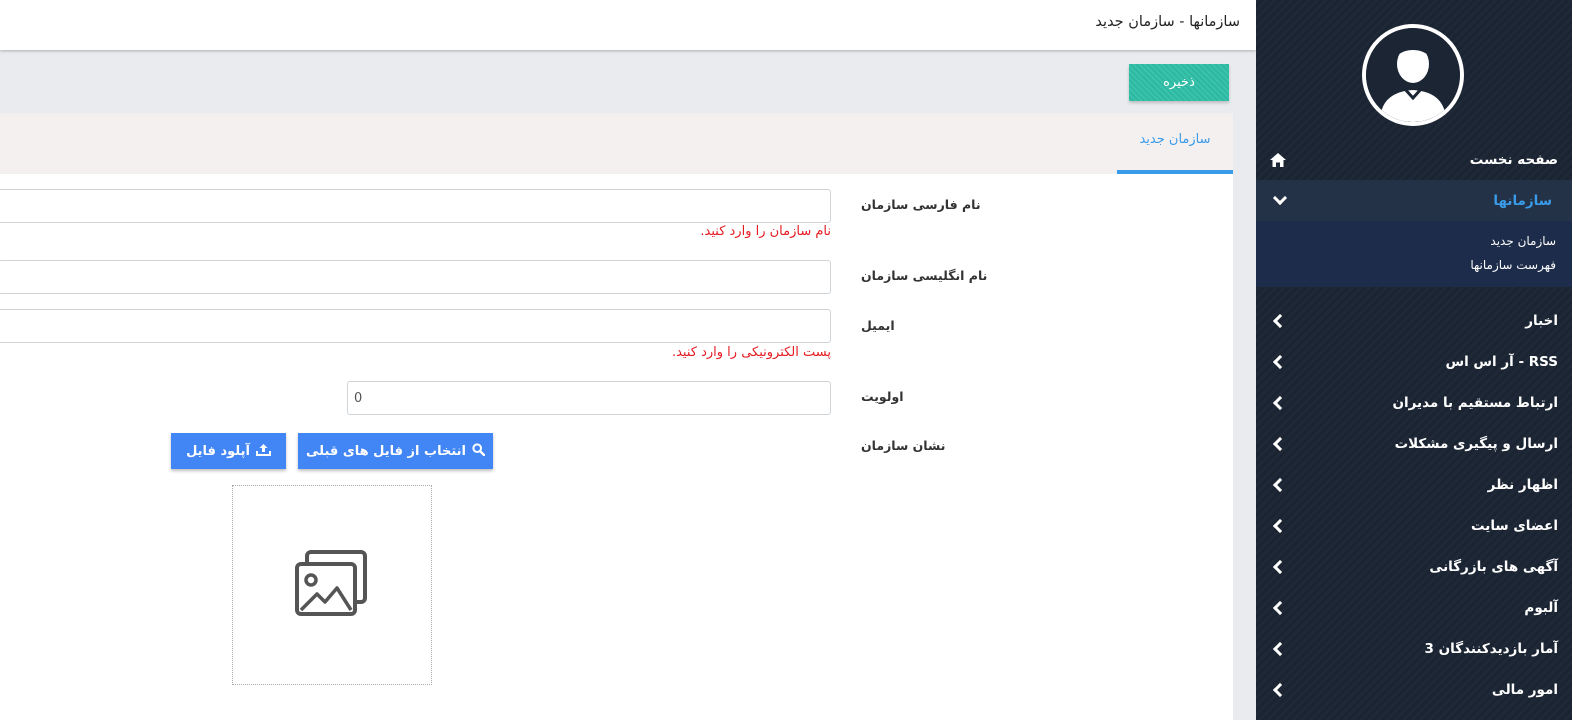 The height and width of the screenshot is (720, 1572). I want to click on select-previous-files-button: انتخاب از فایل های قبلی, so click(395, 451).